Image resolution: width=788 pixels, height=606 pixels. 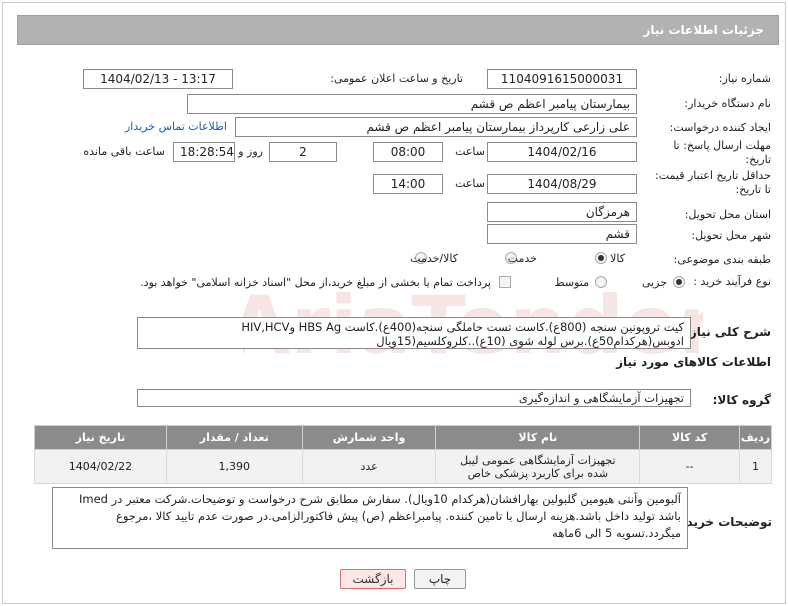 What do you see at coordinates (562, 152) in the screenshot?
I see `reply-date-field: 1404/02/16` at bounding box center [562, 152].